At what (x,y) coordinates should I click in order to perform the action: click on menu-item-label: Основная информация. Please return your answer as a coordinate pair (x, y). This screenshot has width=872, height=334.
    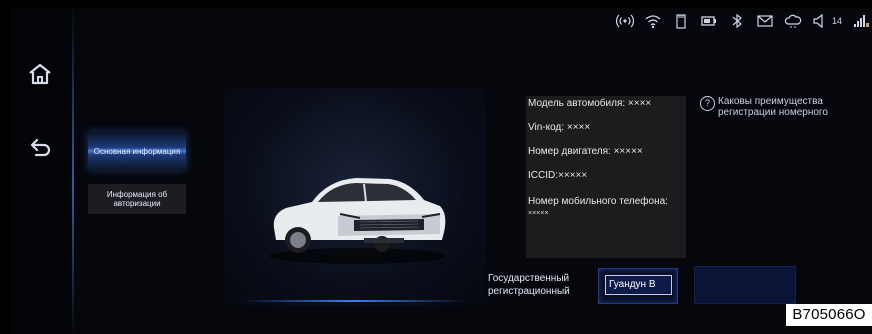
    Looking at the image, I should click on (137, 151).